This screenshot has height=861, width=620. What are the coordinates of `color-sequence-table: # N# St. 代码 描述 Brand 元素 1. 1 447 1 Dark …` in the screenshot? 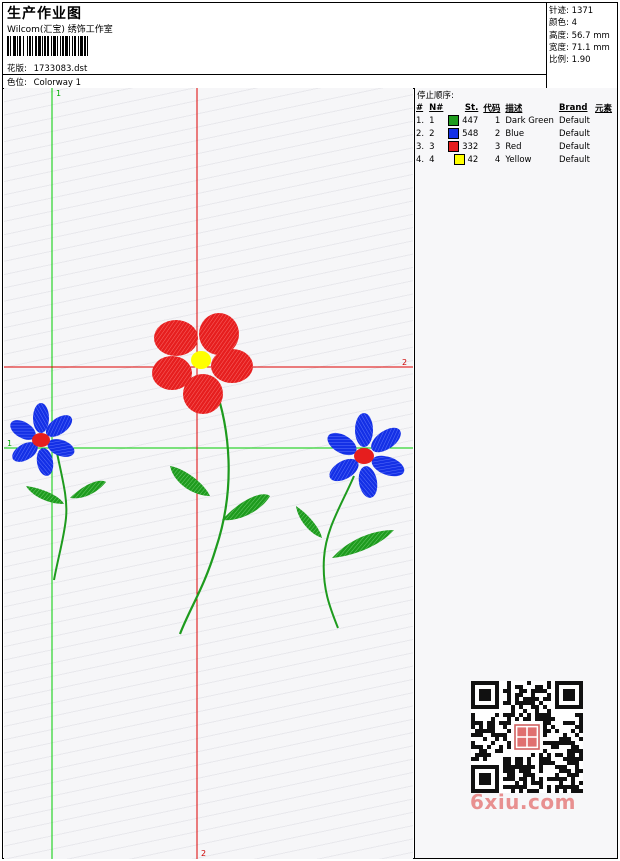 It's located at (514, 133).